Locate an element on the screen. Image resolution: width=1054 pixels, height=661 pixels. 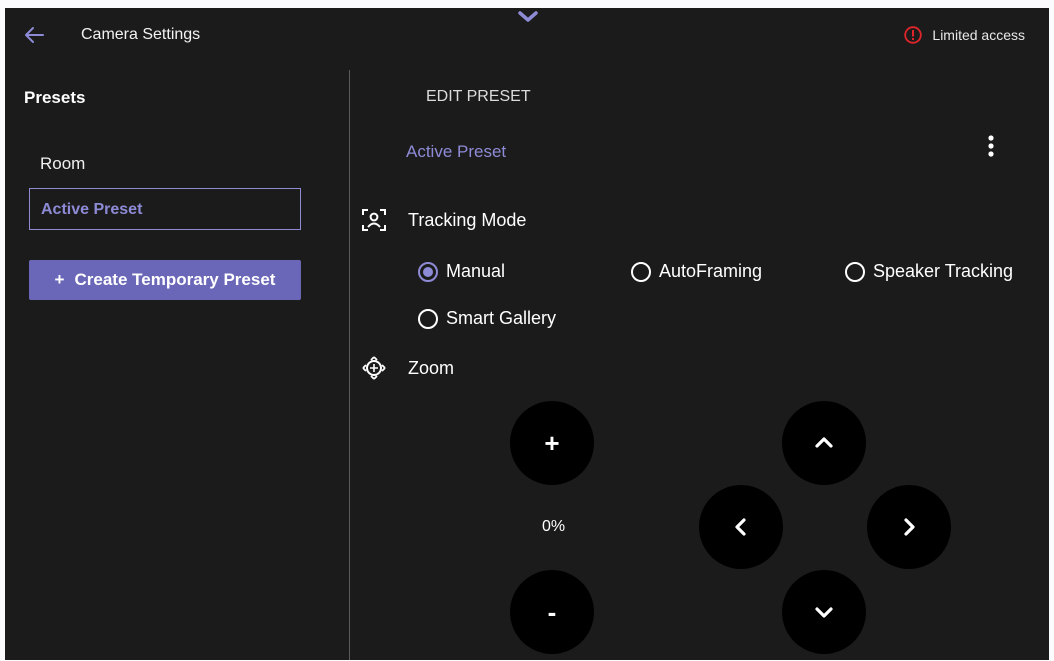
zoom-value: 0% is located at coordinates (554, 526).